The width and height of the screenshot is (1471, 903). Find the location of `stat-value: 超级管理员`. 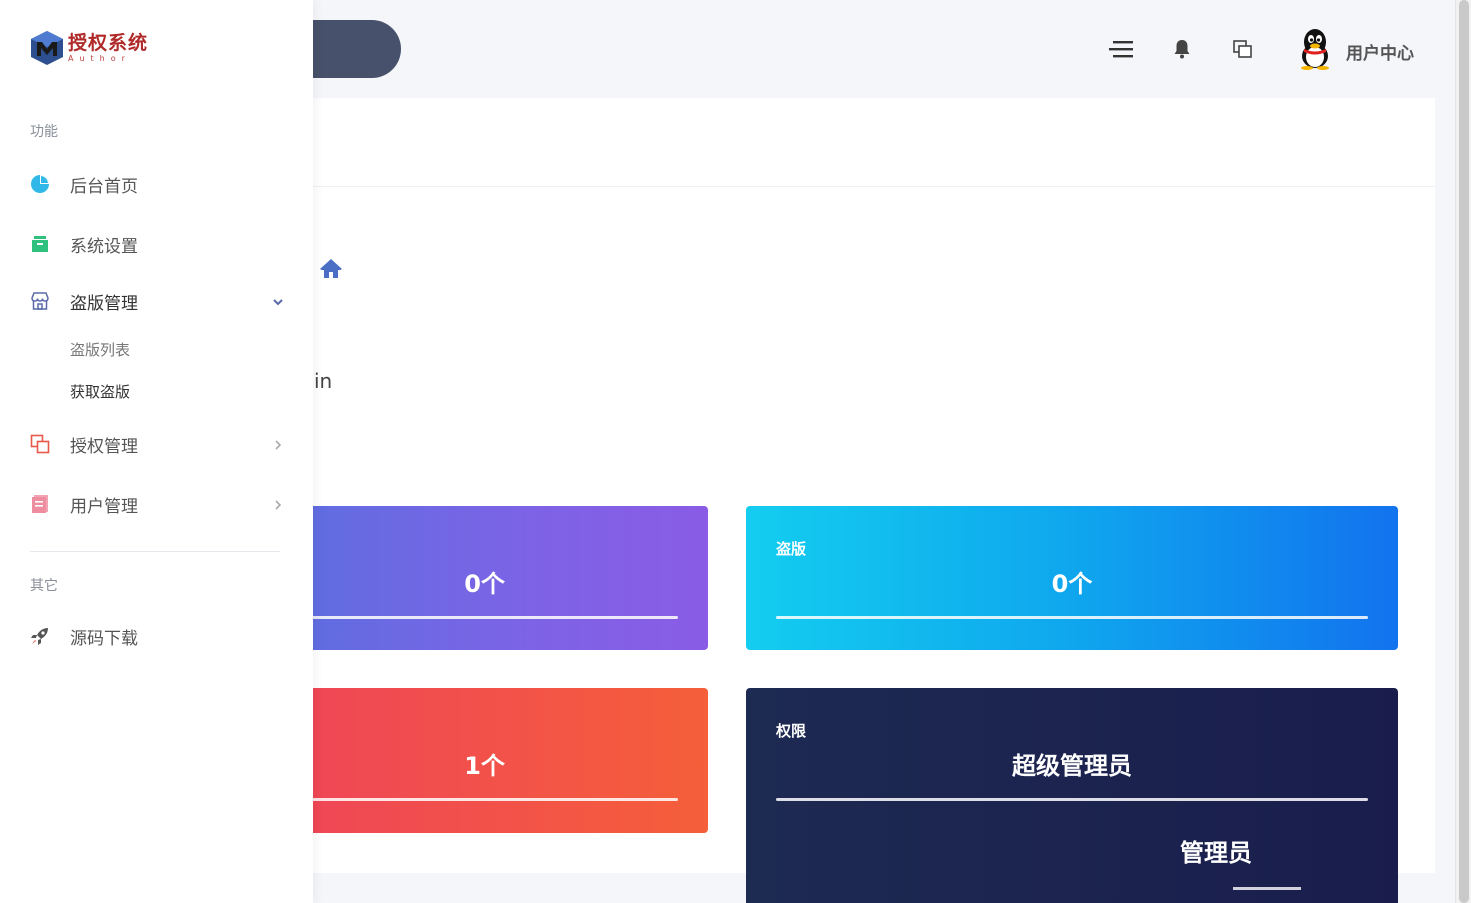

stat-value: 超级管理员 is located at coordinates (1072, 766).